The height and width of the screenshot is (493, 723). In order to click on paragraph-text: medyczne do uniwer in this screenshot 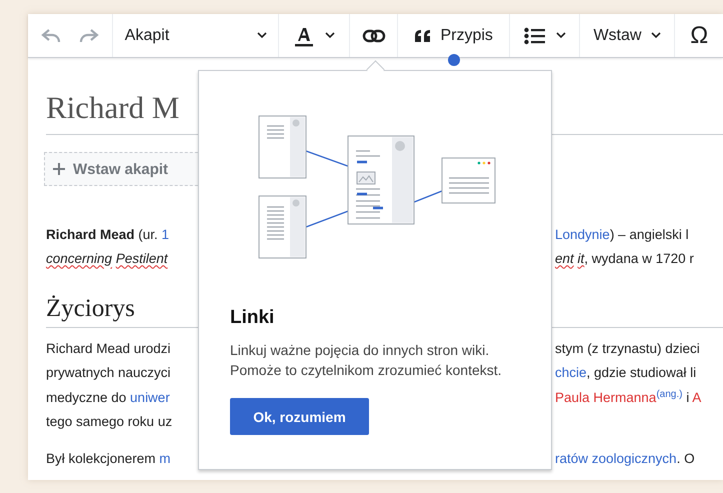, I will do `click(108, 397)`.